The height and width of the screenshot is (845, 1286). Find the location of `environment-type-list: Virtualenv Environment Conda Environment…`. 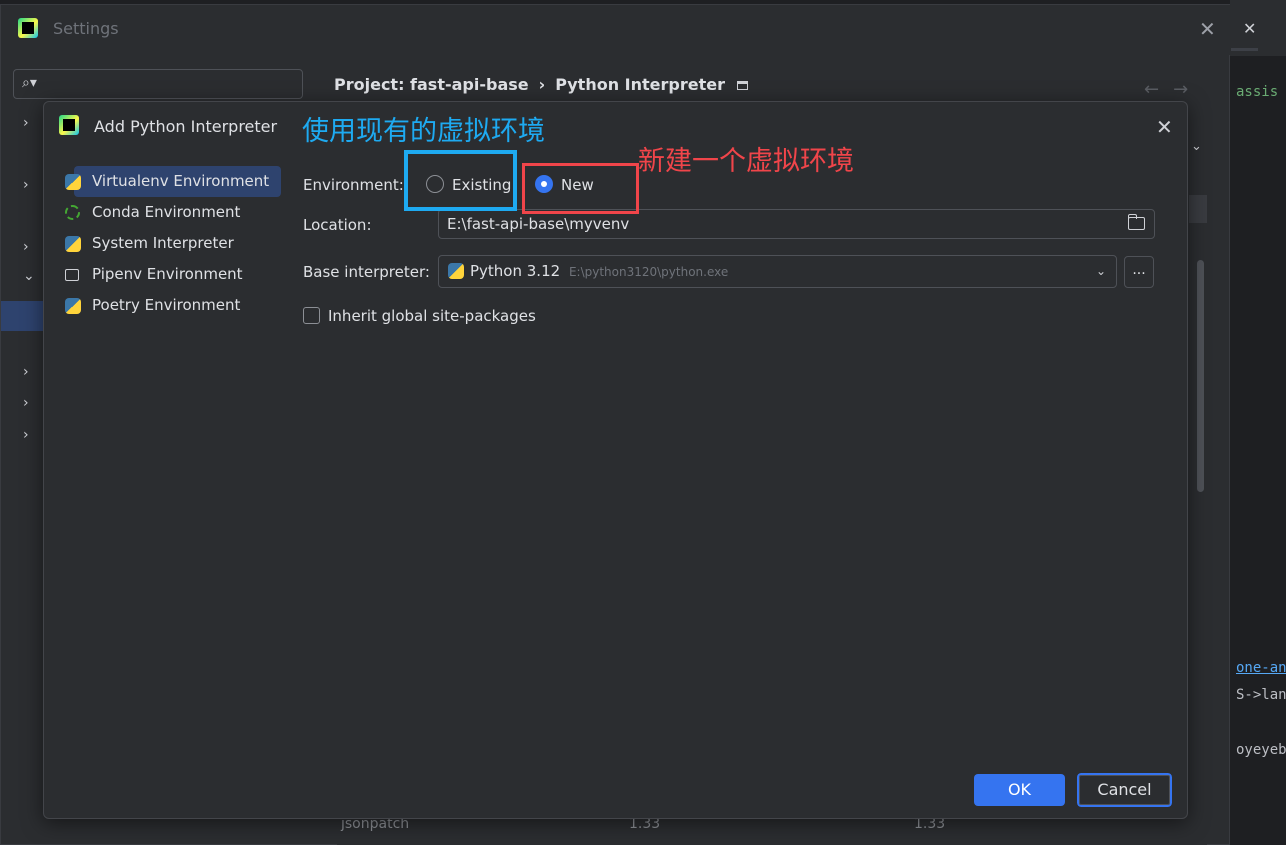

environment-type-list: Virtualenv Environment Conda Environment… is located at coordinates (172, 243).